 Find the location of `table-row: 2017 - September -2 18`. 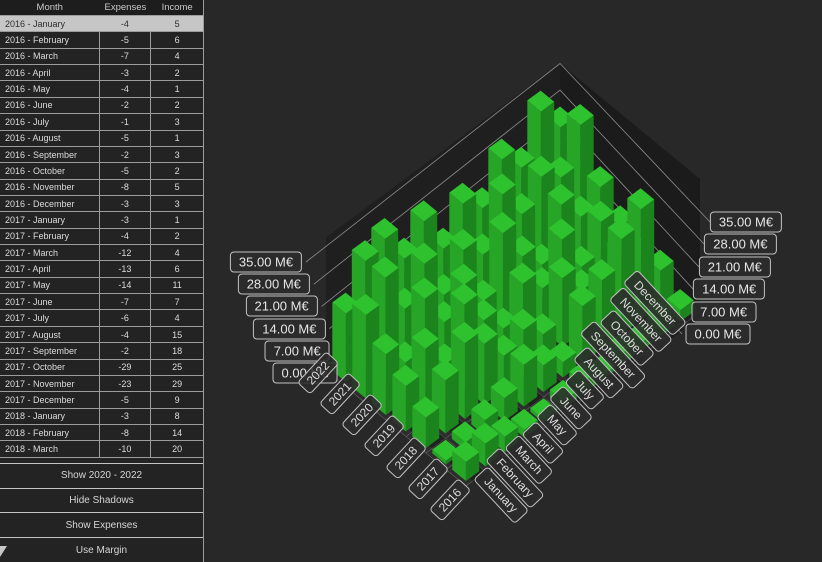

table-row: 2017 - September -2 18 is located at coordinates (101, 351).